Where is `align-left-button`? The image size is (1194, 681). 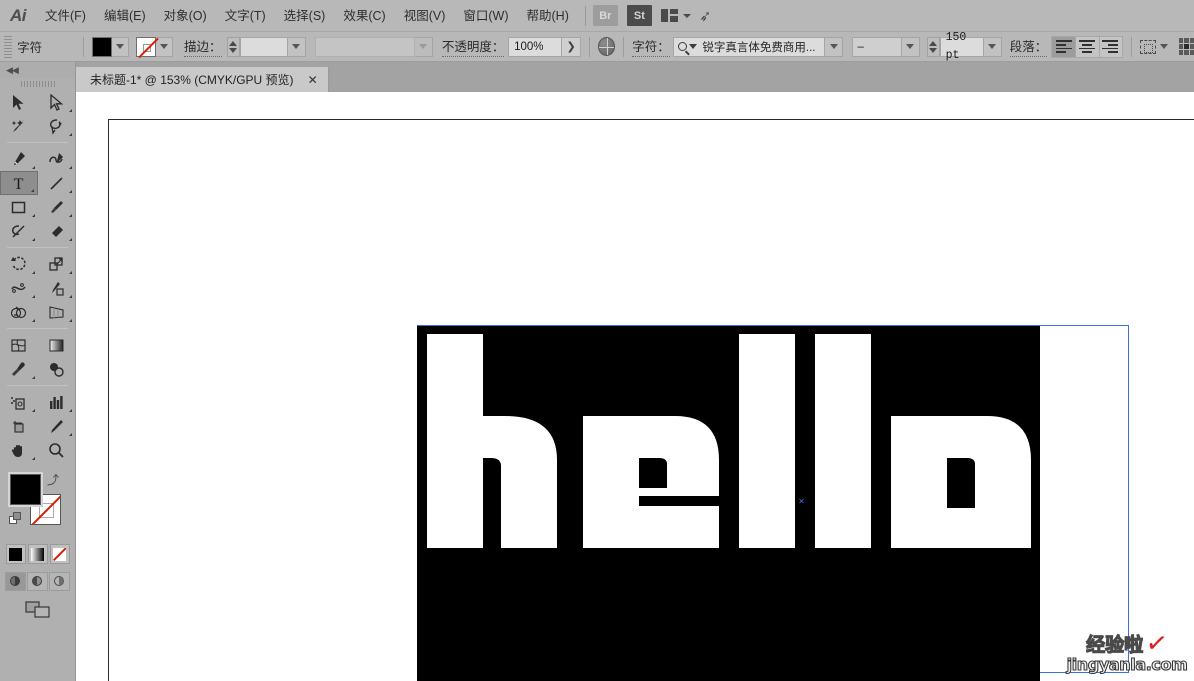
align-left-button is located at coordinates (1062, 46).